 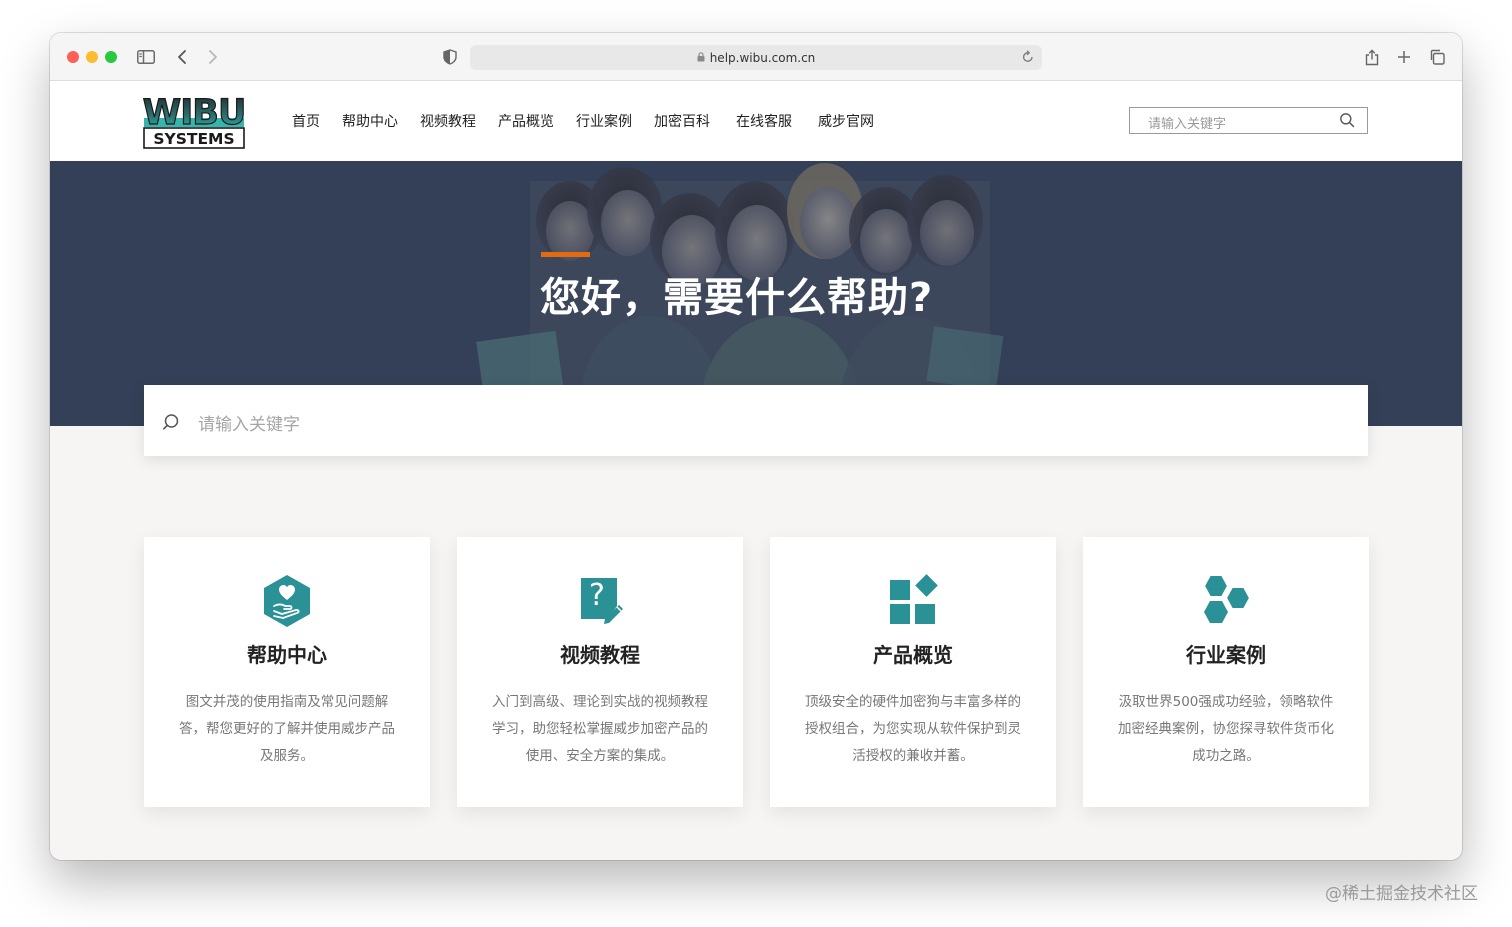 What do you see at coordinates (1437, 57) in the screenshot?
I see `tab-overview-icon` at bounding box center [1437, 57].